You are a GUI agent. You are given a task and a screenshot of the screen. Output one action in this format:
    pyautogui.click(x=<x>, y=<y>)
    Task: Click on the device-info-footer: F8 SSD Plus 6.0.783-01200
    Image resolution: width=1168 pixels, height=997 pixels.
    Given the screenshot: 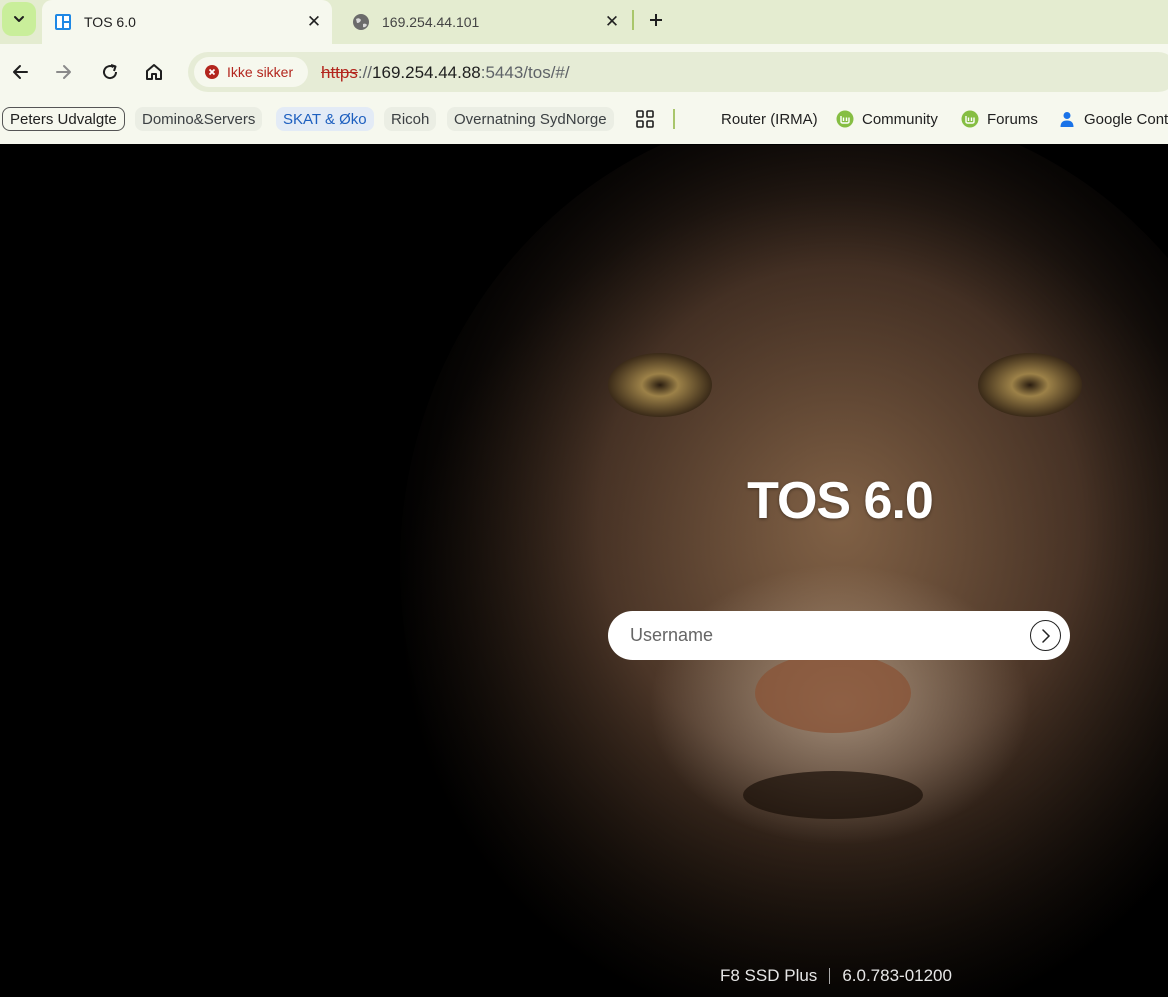 What is the action you would take?
    pyautogui.click(x=836, y=976)
    